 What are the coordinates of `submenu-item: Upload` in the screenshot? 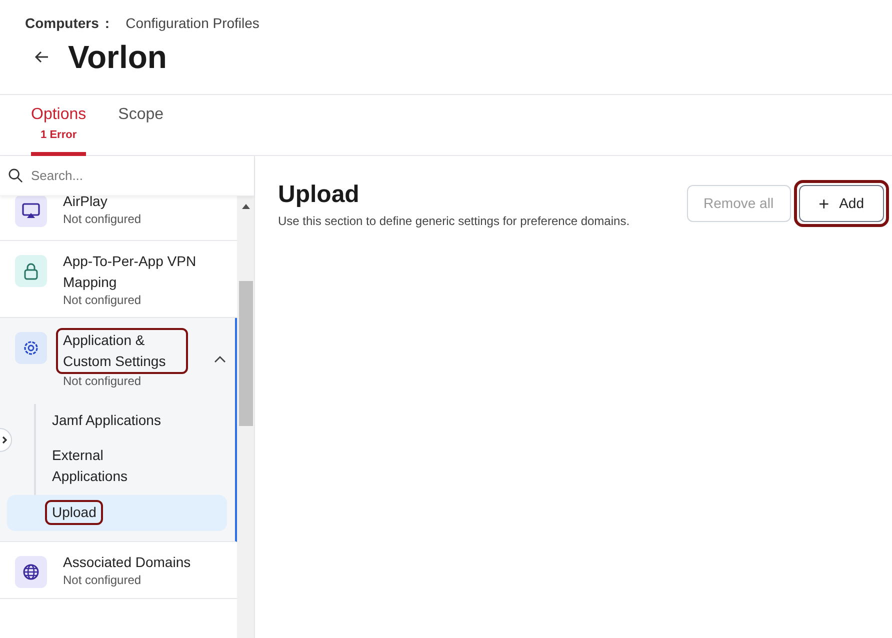 It's located at (117, 513).